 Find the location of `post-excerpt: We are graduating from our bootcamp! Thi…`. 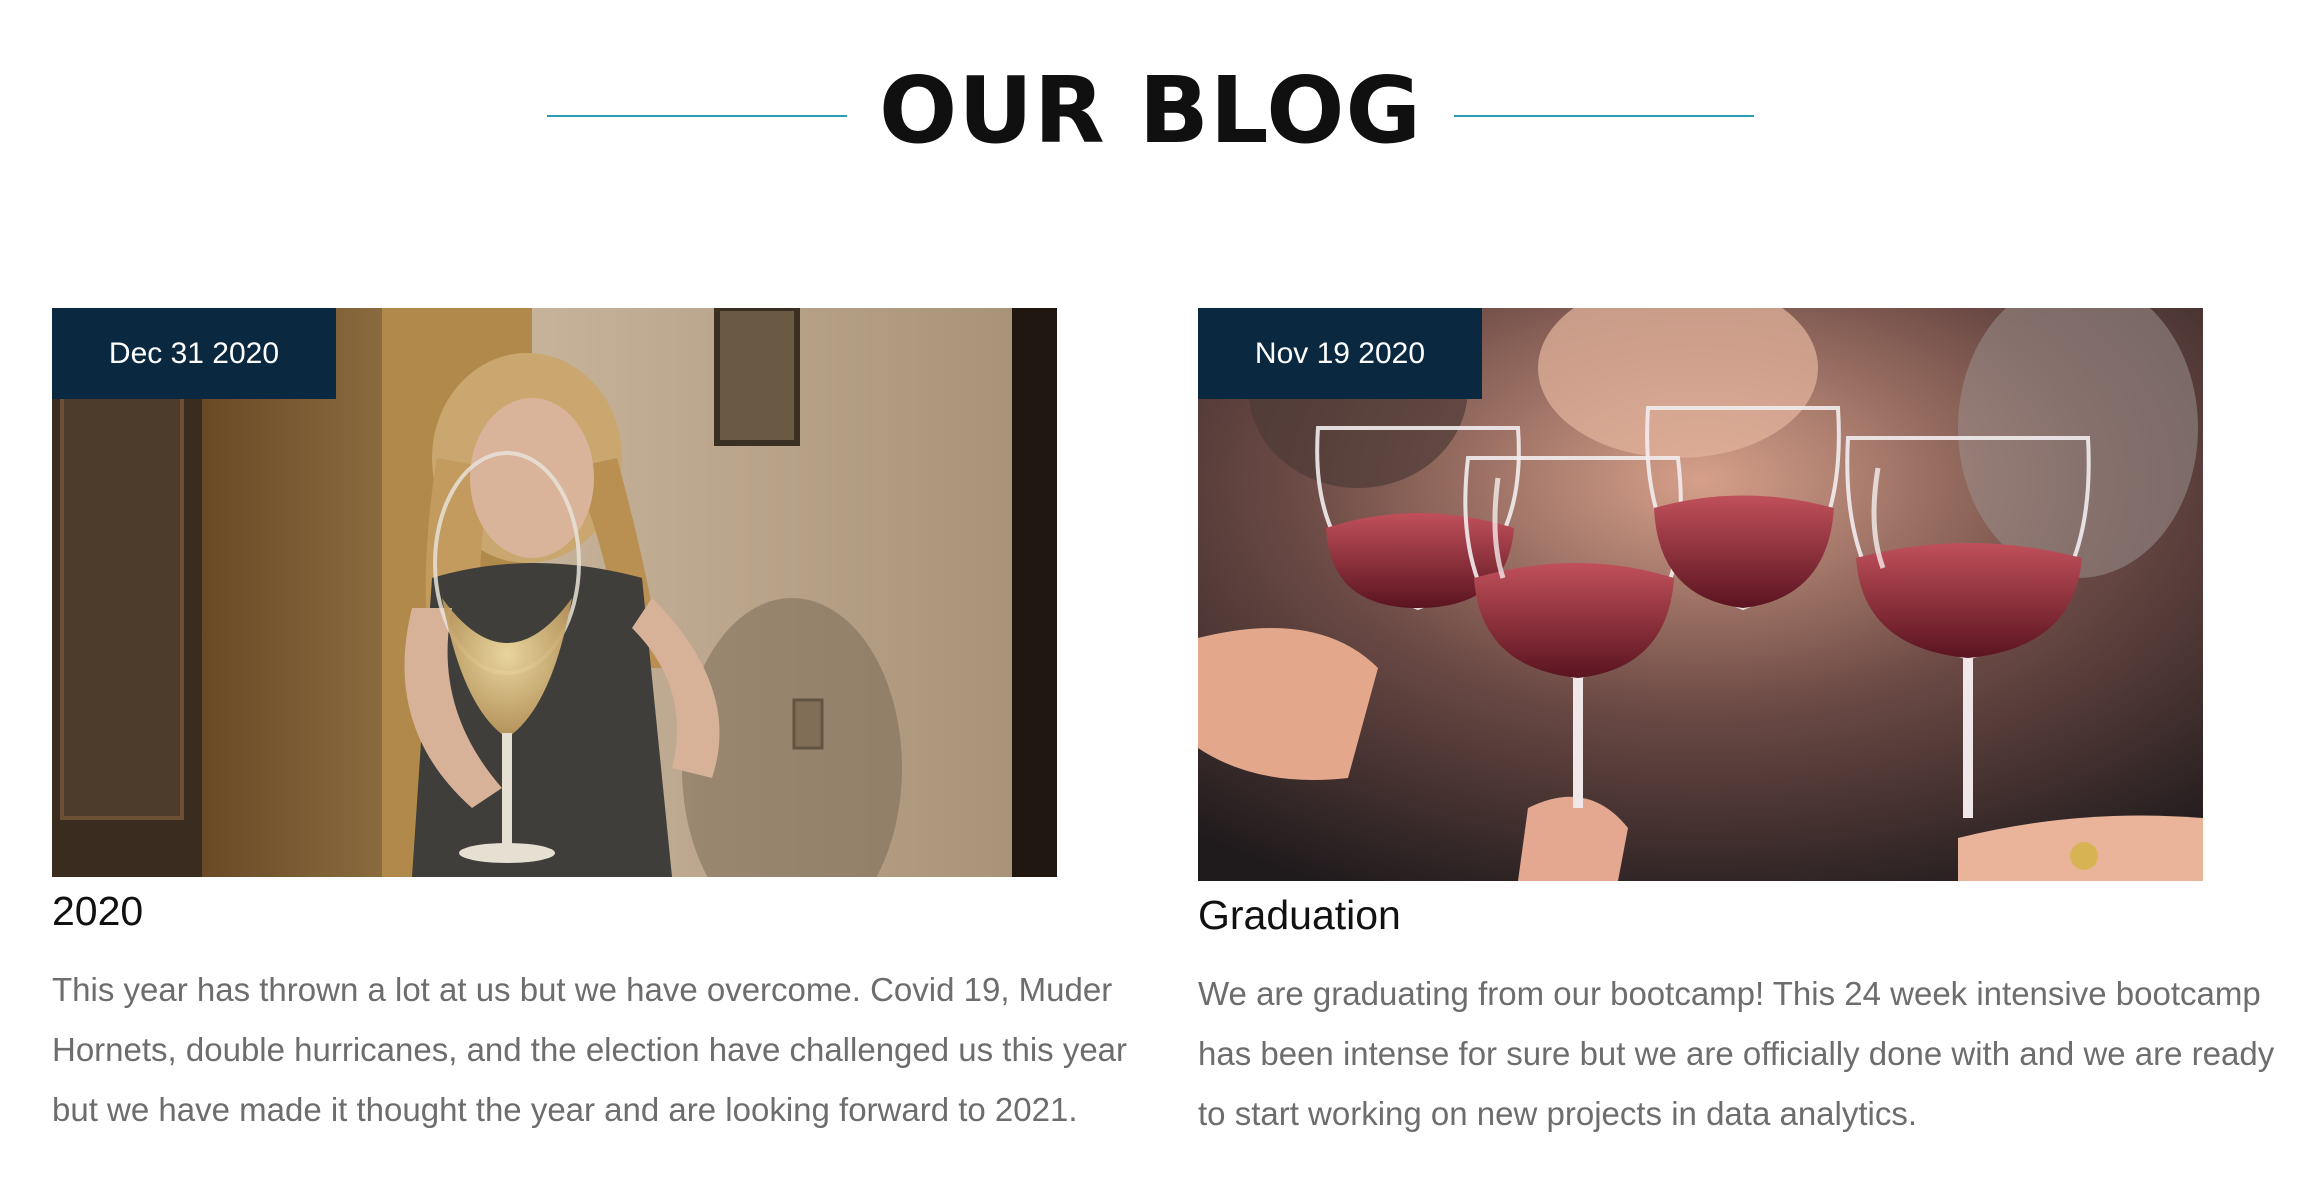

post-excerpt: We are graduating from our bootcamp! Thi… is located at coordinates (1736, 1054).